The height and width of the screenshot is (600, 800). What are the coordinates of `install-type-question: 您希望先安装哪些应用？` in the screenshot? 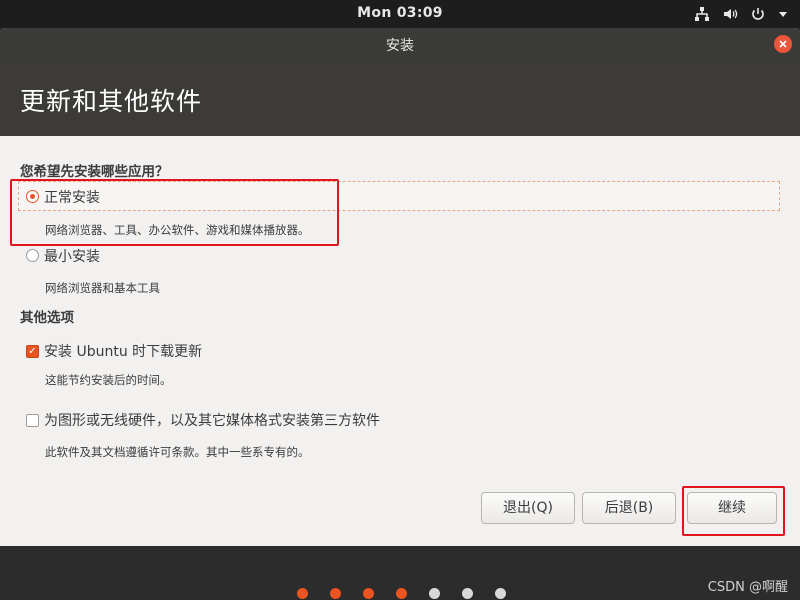 It's located at (94, 172).